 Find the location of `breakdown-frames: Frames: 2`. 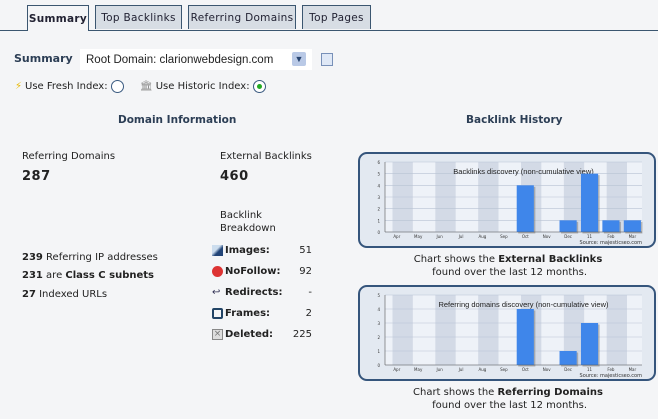

breakdown-frames: Frames: 2 is located at coordinates (262, 313).